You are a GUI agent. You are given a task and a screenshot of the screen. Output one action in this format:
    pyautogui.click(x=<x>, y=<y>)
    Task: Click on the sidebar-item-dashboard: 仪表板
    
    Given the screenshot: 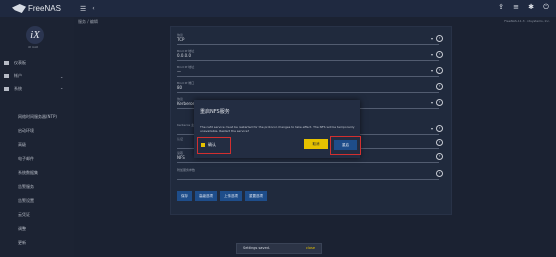 What is the action you would take?
    pyautogui.click(x=15, y=63)
    